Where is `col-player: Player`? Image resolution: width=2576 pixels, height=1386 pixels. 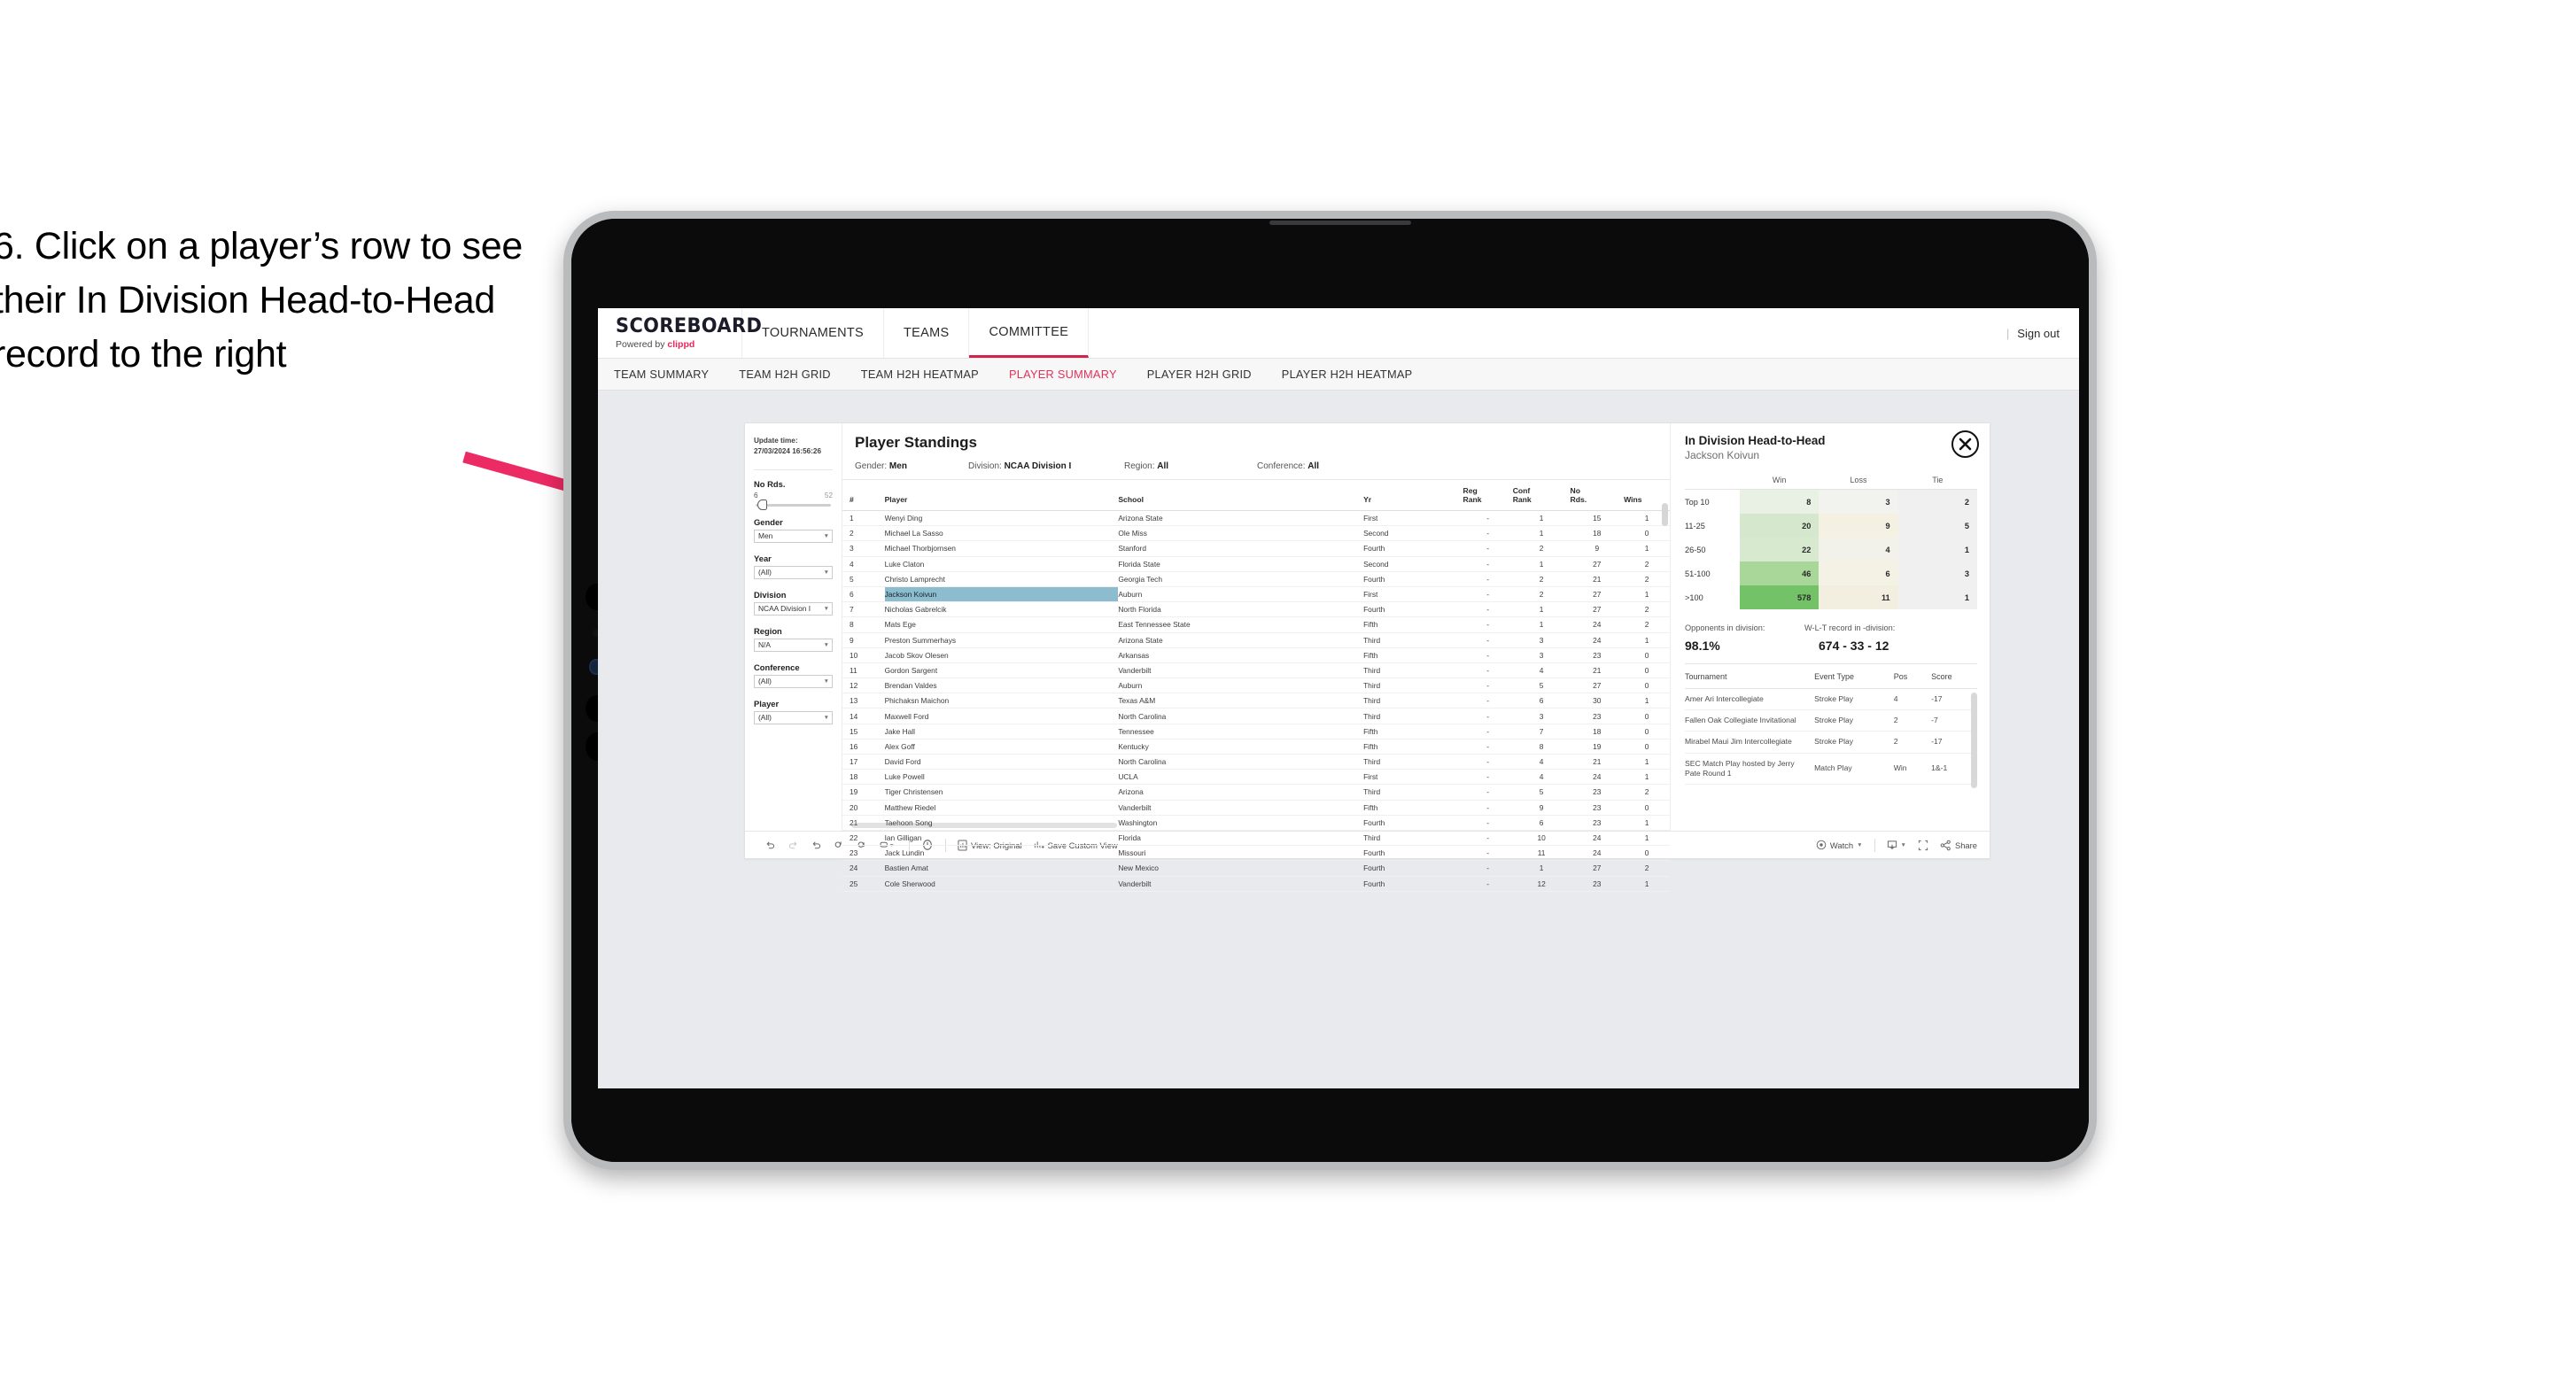 col-player: Player is located at coordinates (1001, 495).